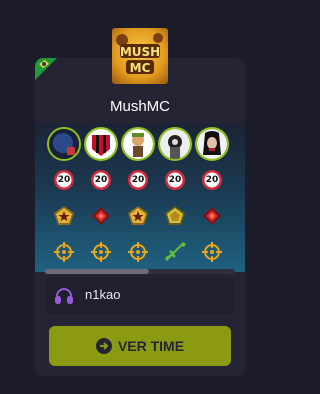  Describe the element at coordinates (46, 69) in the screenshot. I see `brazil-flag-icon` at that location.